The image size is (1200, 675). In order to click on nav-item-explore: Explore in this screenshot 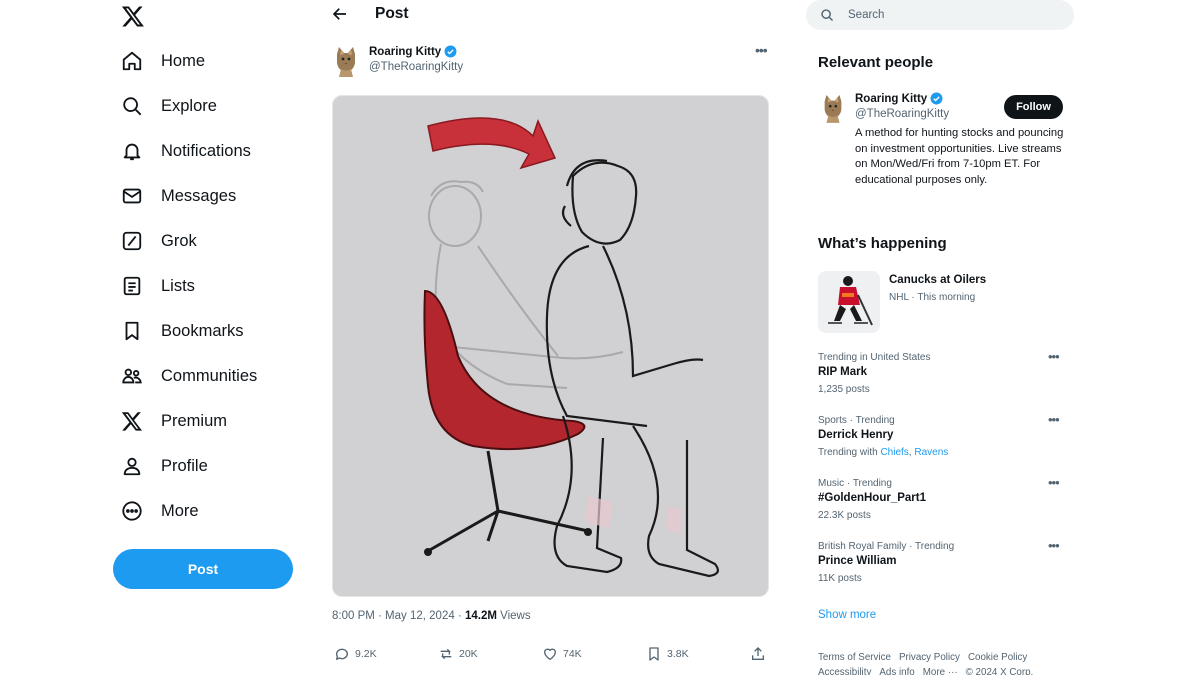, I will do `click(169, 106)`.